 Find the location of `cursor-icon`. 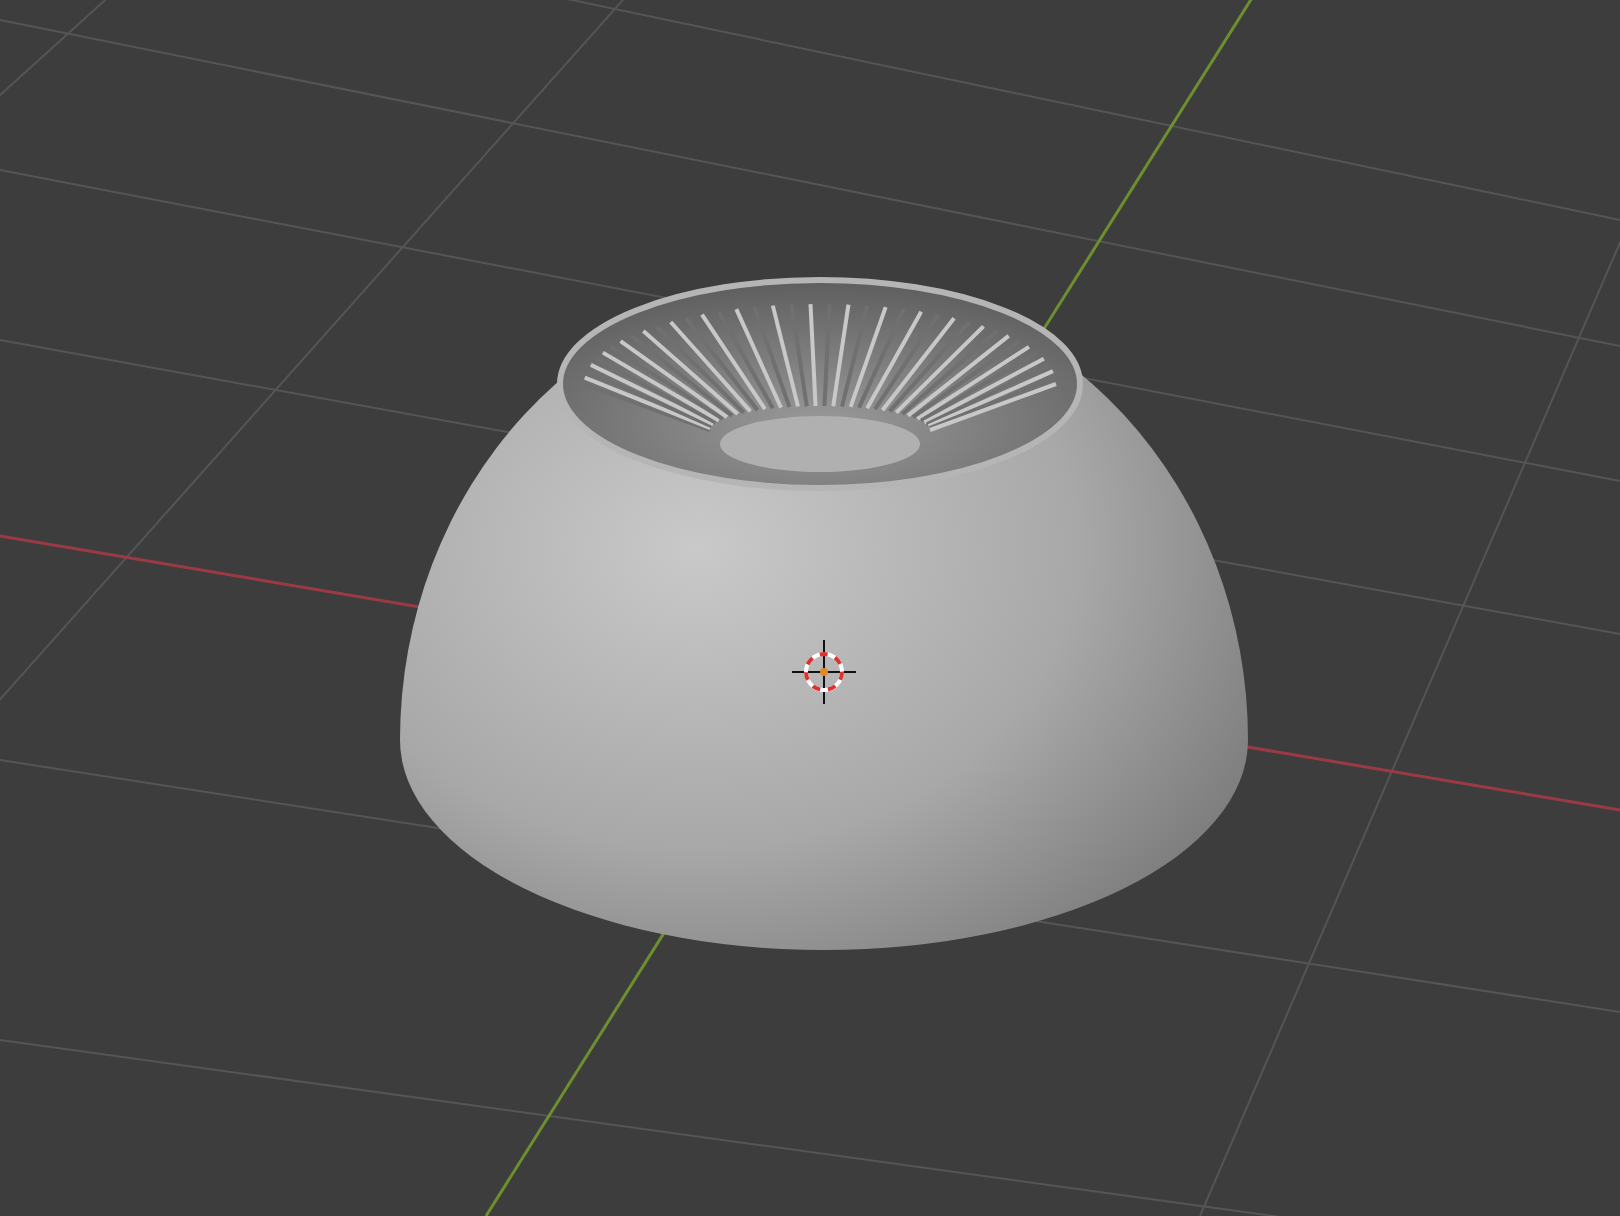

cursor-icon is located at coordinates (824, 672).